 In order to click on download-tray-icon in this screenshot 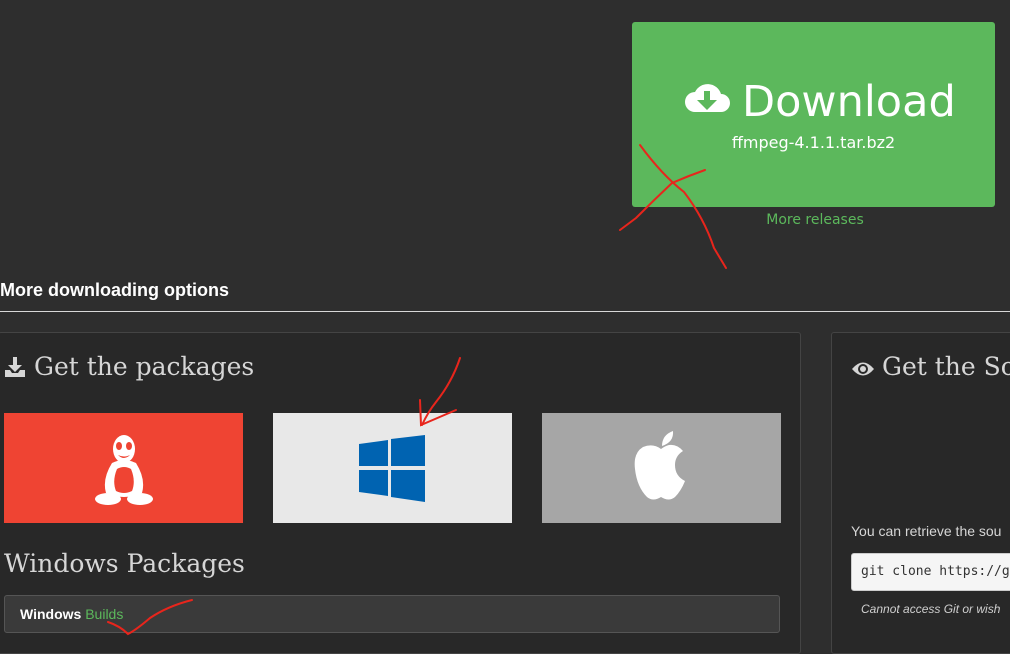, I will do `click(15, 367)`.